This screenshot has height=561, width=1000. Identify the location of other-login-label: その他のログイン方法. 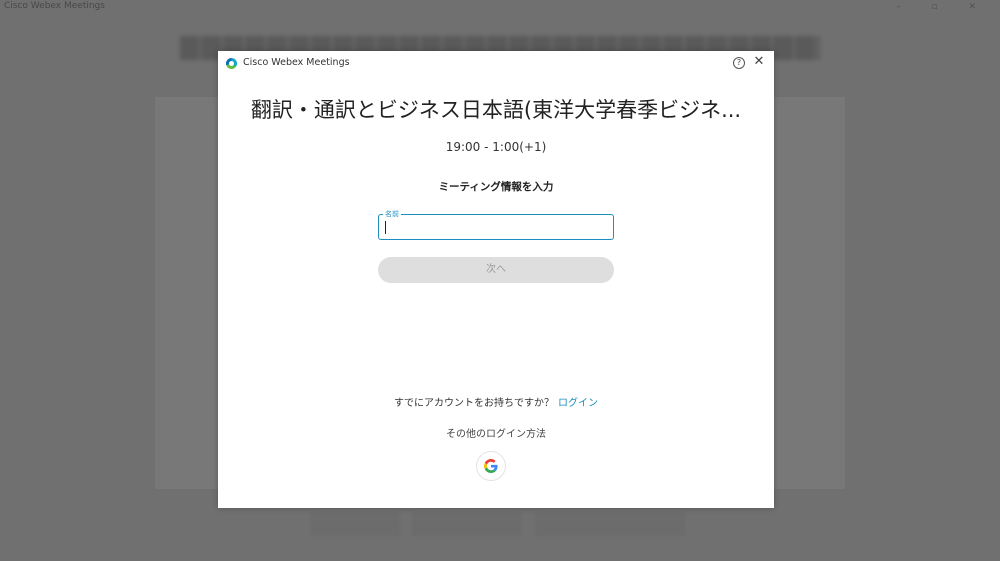
(496, 434).